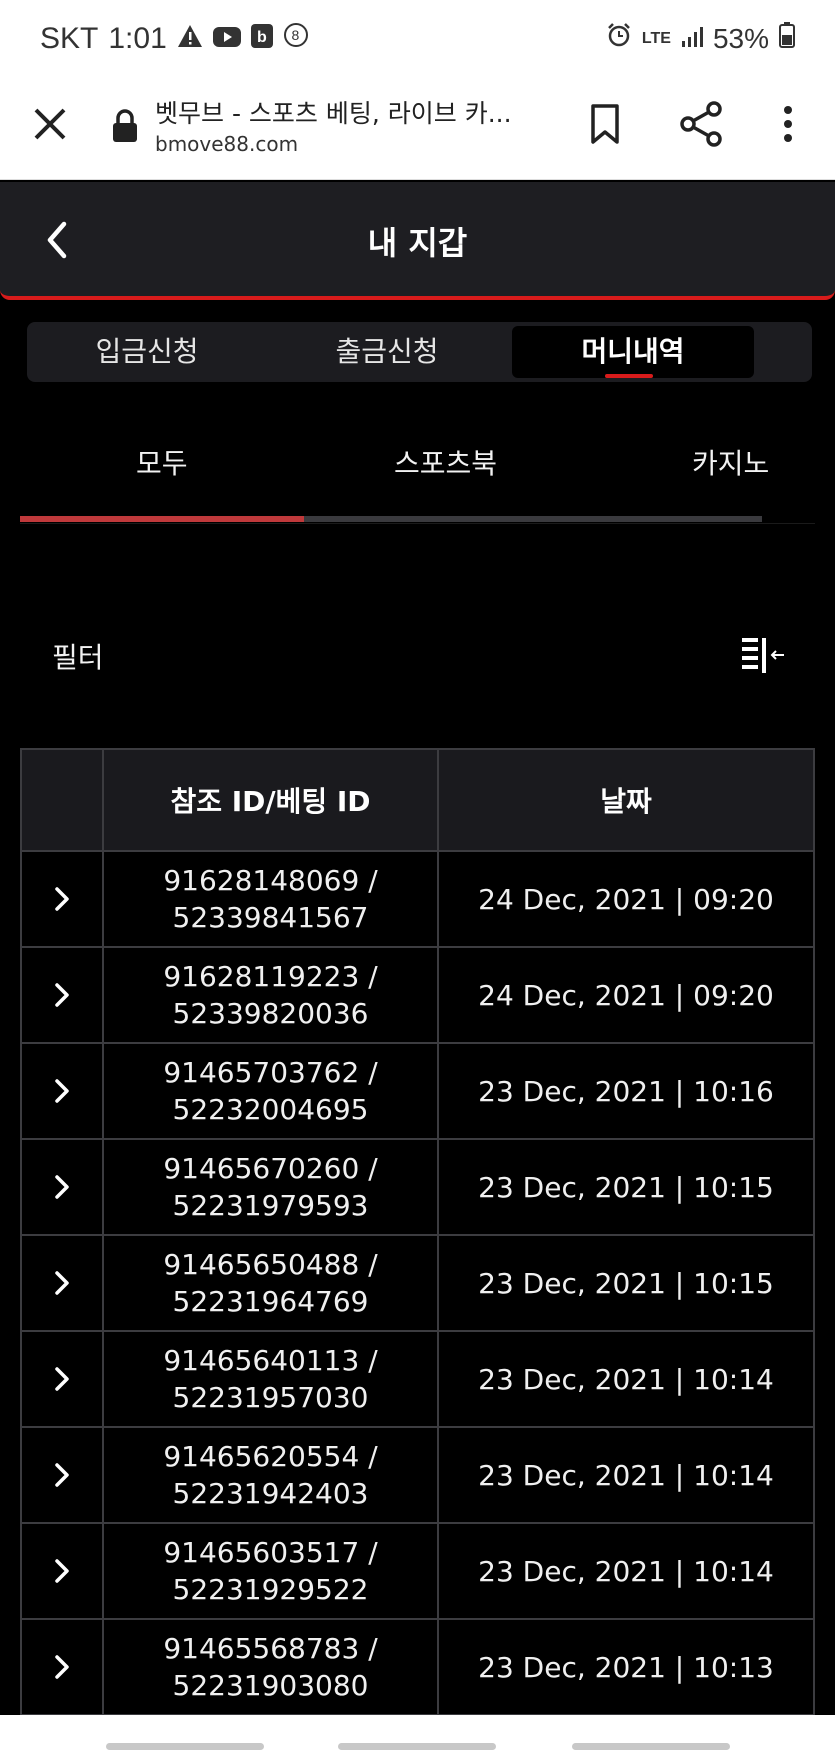  I want to click on wallet-tabs: 입금신청 출금신청 머니내역, so click(419, 352).